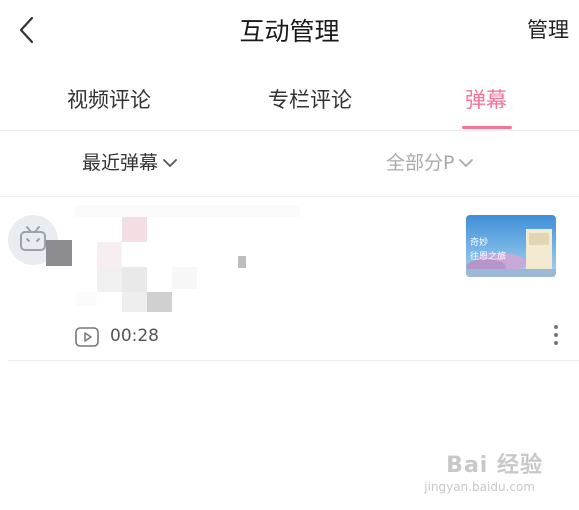 Image resolution: width=579 pixels, height=510 pixels. I want to click on sort-filter-label: 最近弹幕, so click(120, 163).